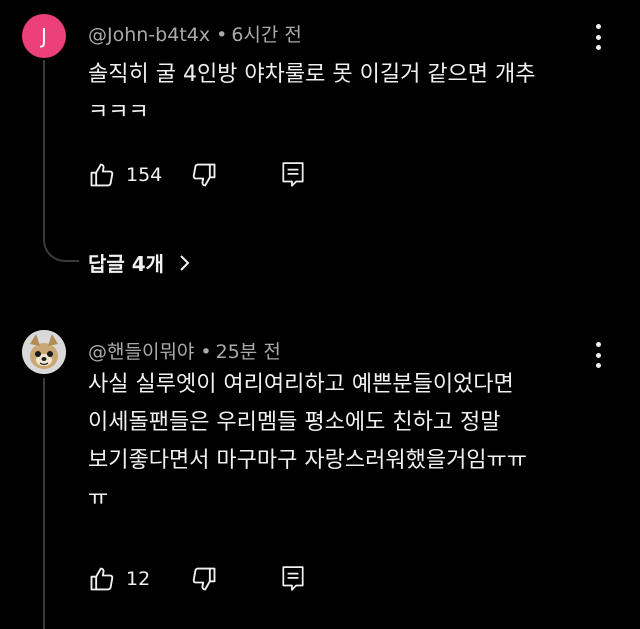 This screenshot has width=640, height=629. What do you see at coordinates (248, 352) in the screenshot?
I see `comment-time: 25분 전` at bounding box center [248, 352].